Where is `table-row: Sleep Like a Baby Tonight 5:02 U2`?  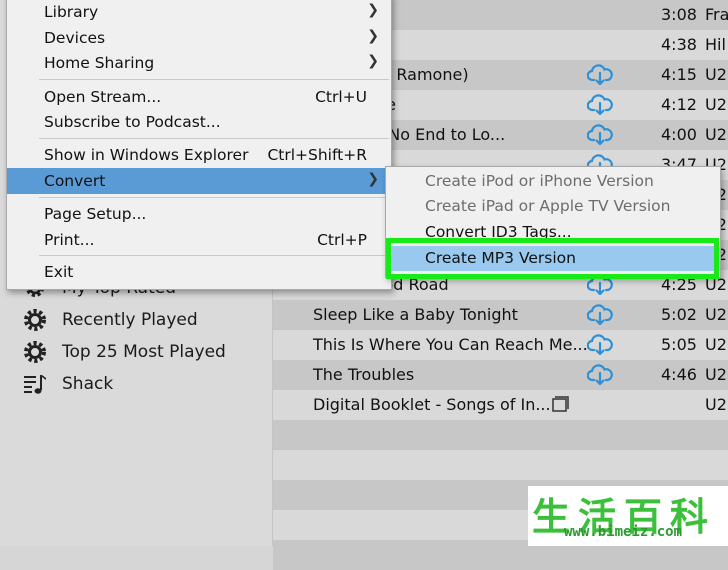 table-row: Sleep Like a Baby Tonight 5:02 U2 is located at coordinates (500, 315).